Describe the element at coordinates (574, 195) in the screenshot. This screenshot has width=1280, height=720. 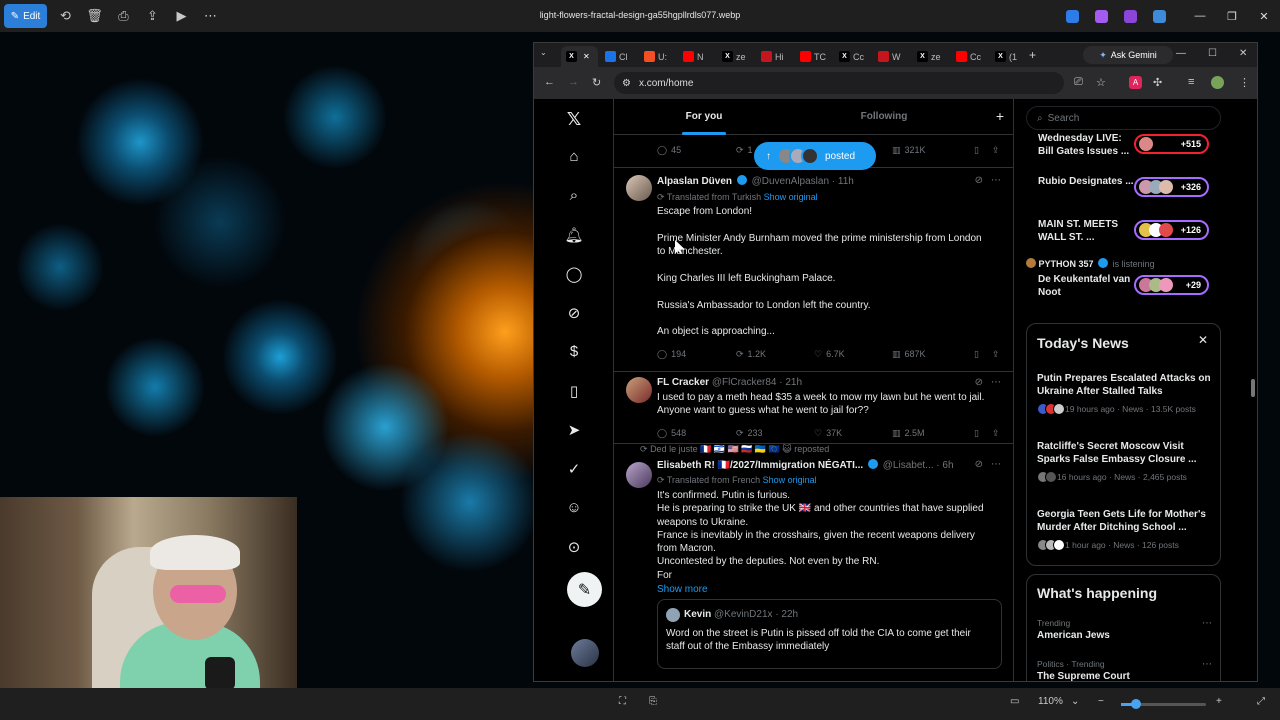
I see `search-icon: ⌕` at that location.